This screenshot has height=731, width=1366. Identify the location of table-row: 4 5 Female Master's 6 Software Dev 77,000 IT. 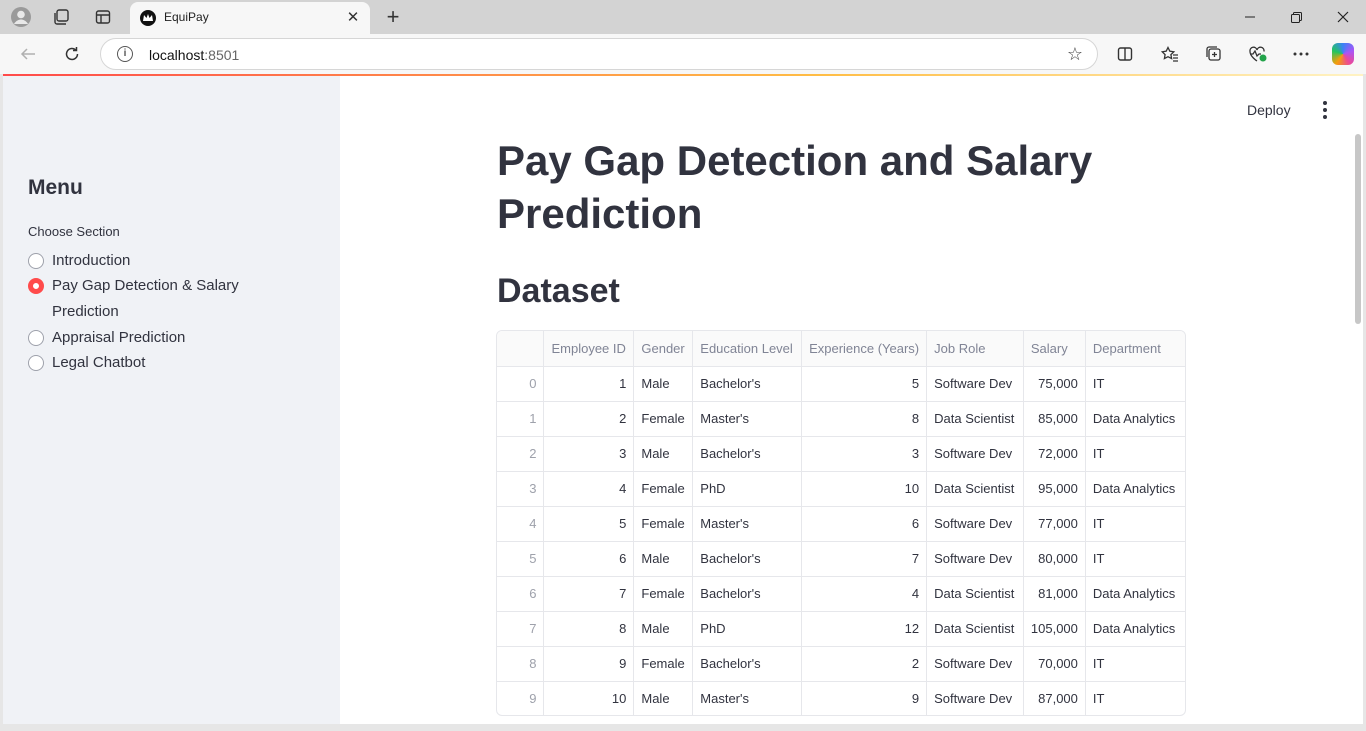
(841, 524).